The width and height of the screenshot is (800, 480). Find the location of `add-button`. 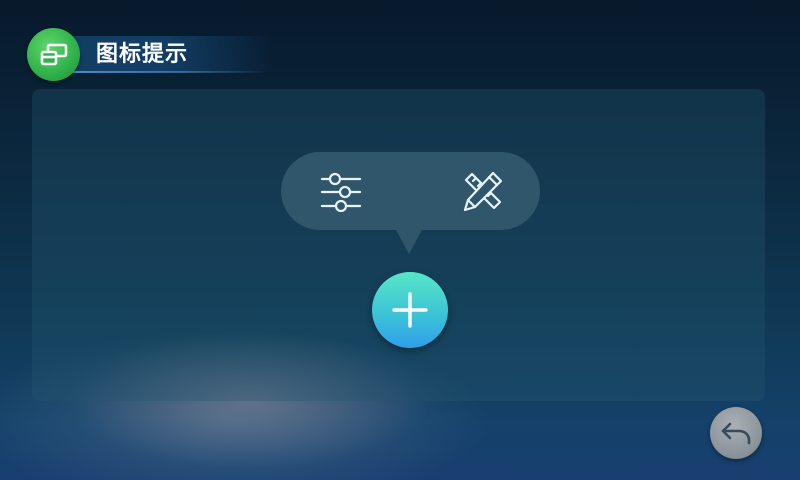

add-button is located at coordinates (410, 310).